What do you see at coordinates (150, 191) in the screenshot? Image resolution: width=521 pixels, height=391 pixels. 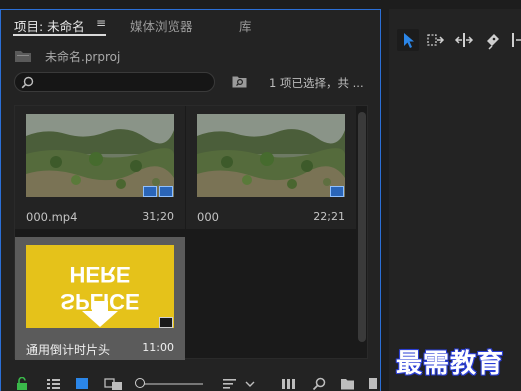 I see `video-audio-icon` at bounding box center [150, 191].